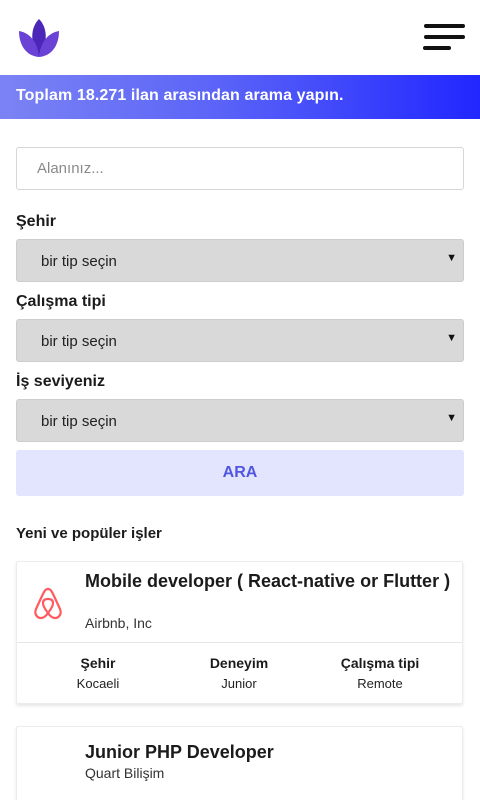  I want to click on meta-value: Kocaeli, so click(98, 683).